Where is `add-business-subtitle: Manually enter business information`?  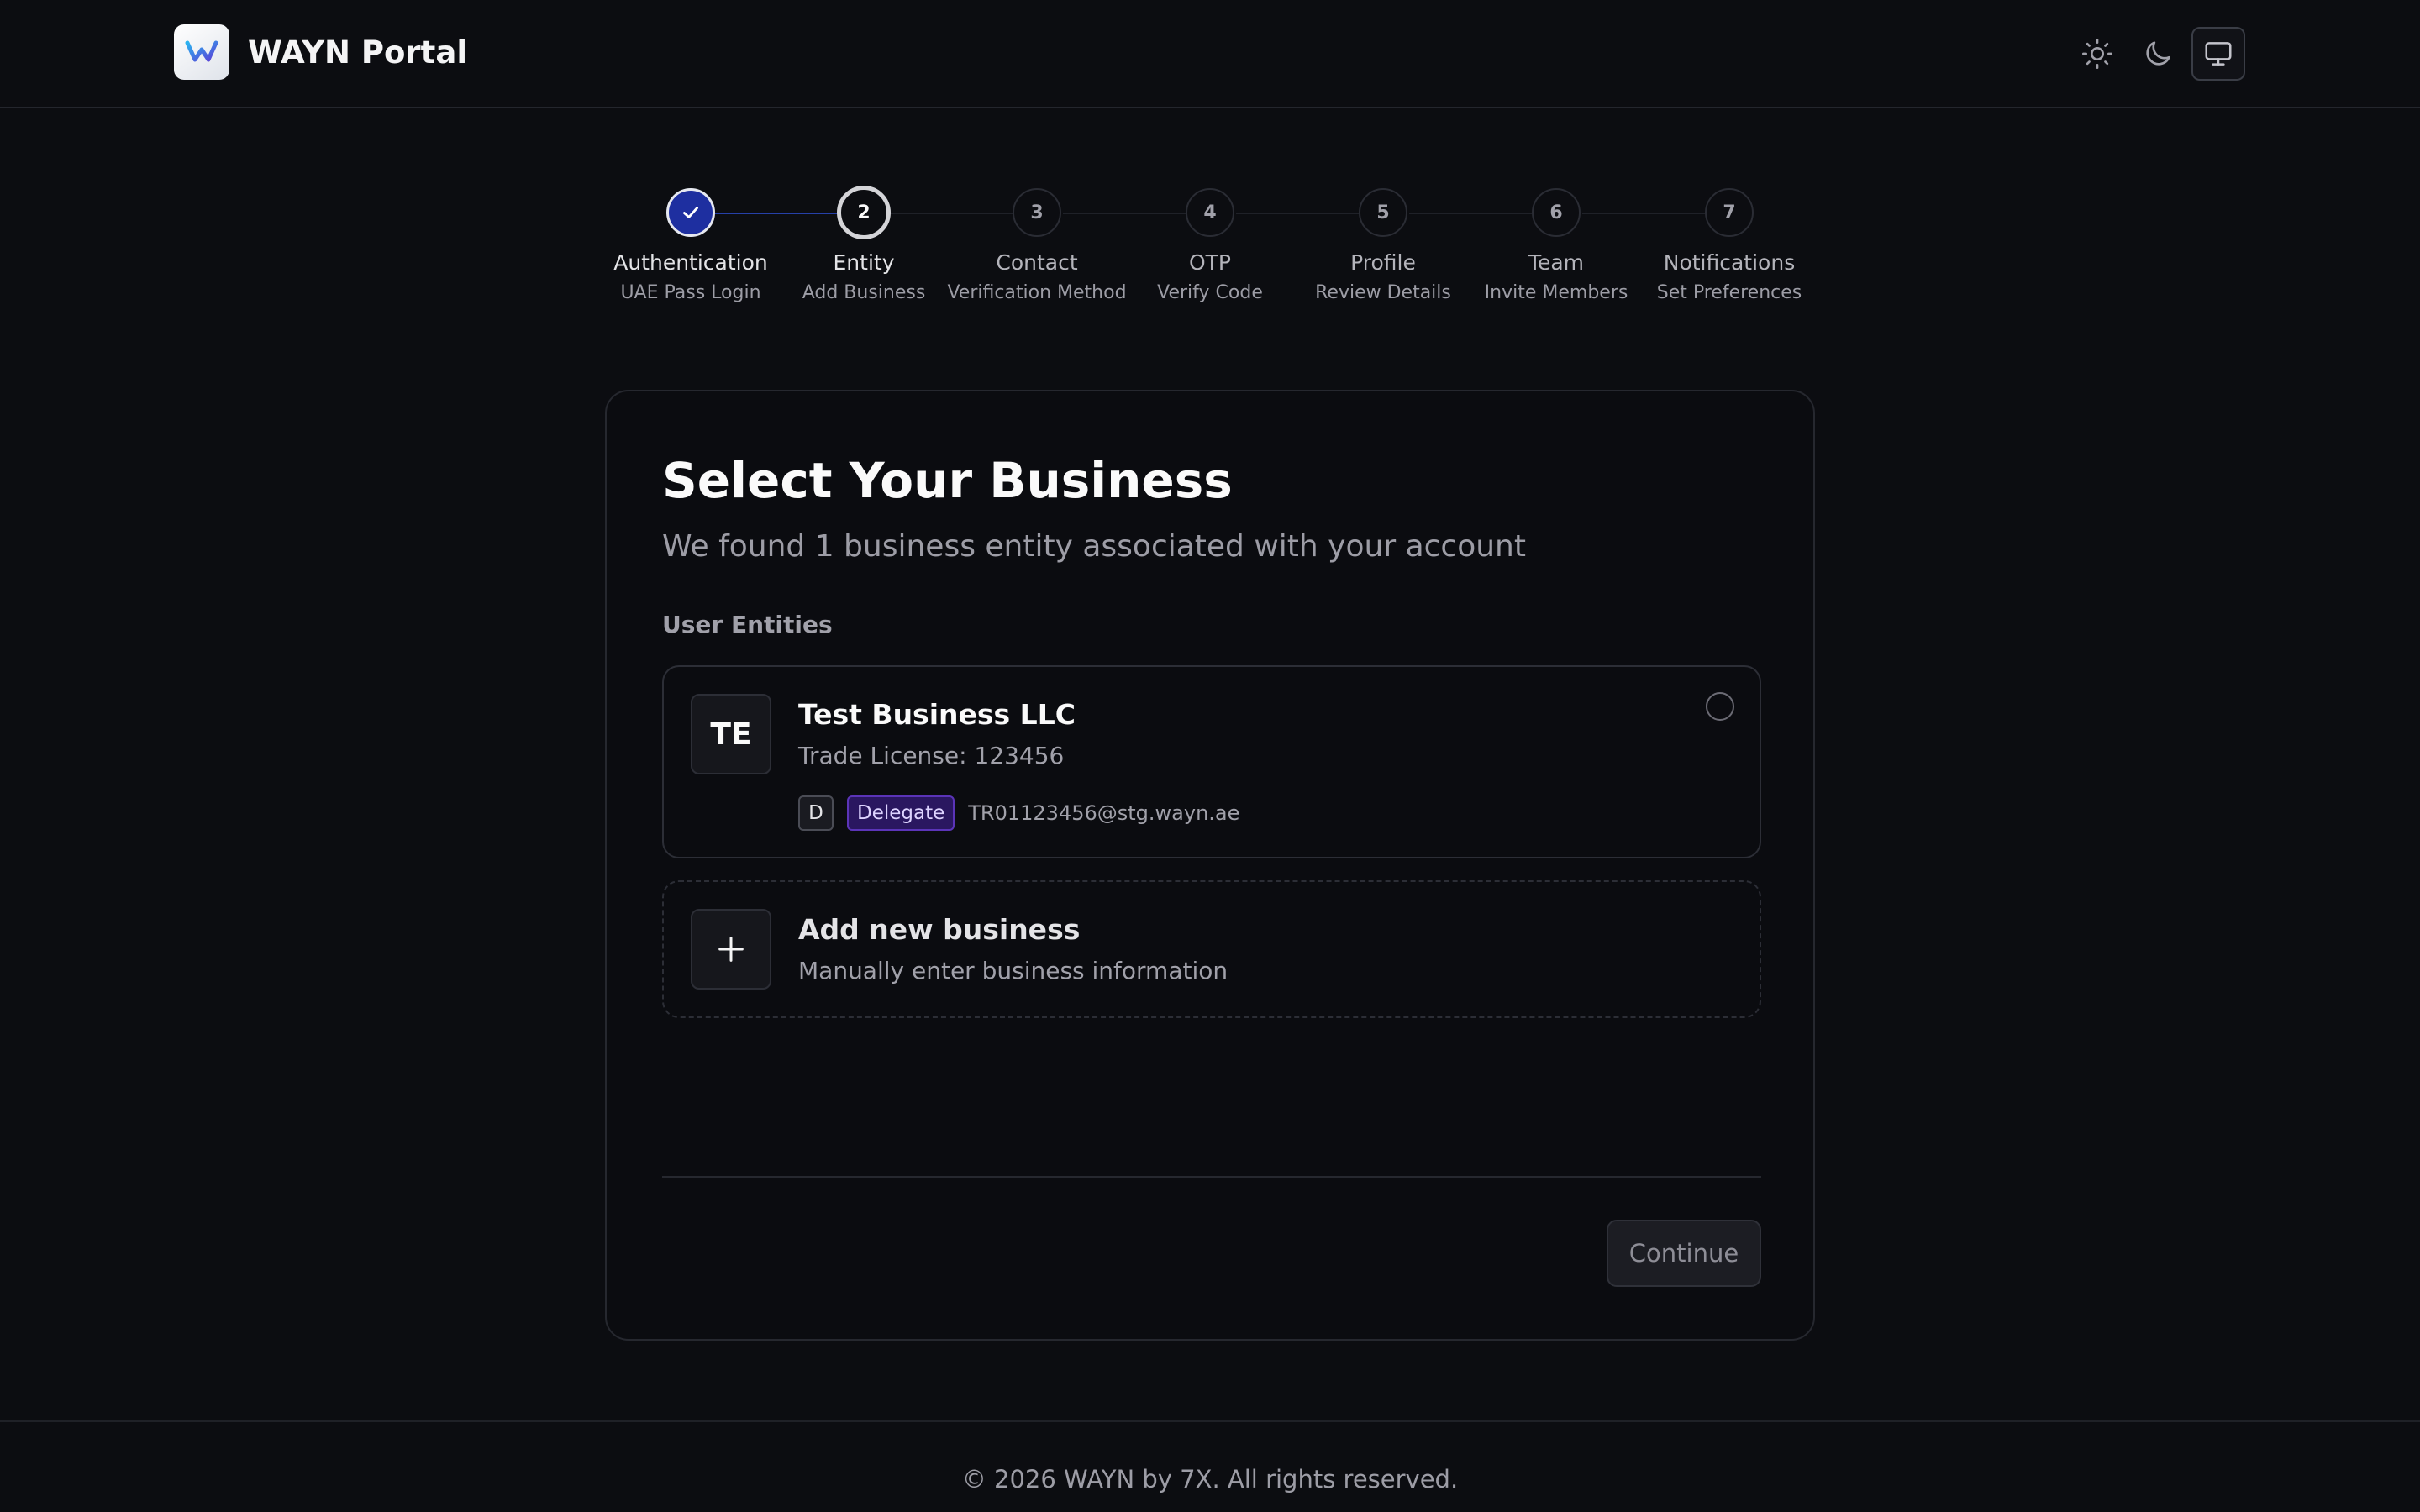 add-business-subtitle: Manually enter business information is located at coordinates (1013, 970).